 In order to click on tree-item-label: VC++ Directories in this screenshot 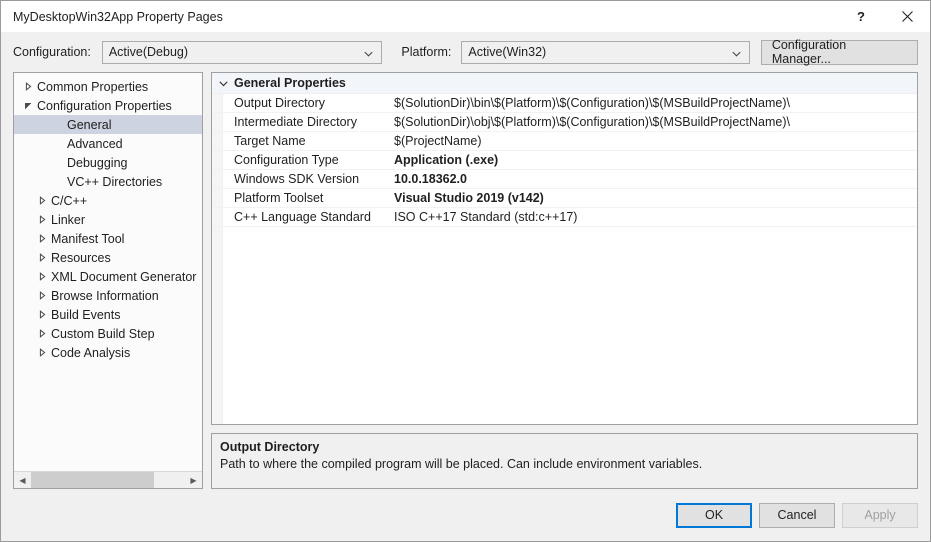, I will do `click(115, 181)`.